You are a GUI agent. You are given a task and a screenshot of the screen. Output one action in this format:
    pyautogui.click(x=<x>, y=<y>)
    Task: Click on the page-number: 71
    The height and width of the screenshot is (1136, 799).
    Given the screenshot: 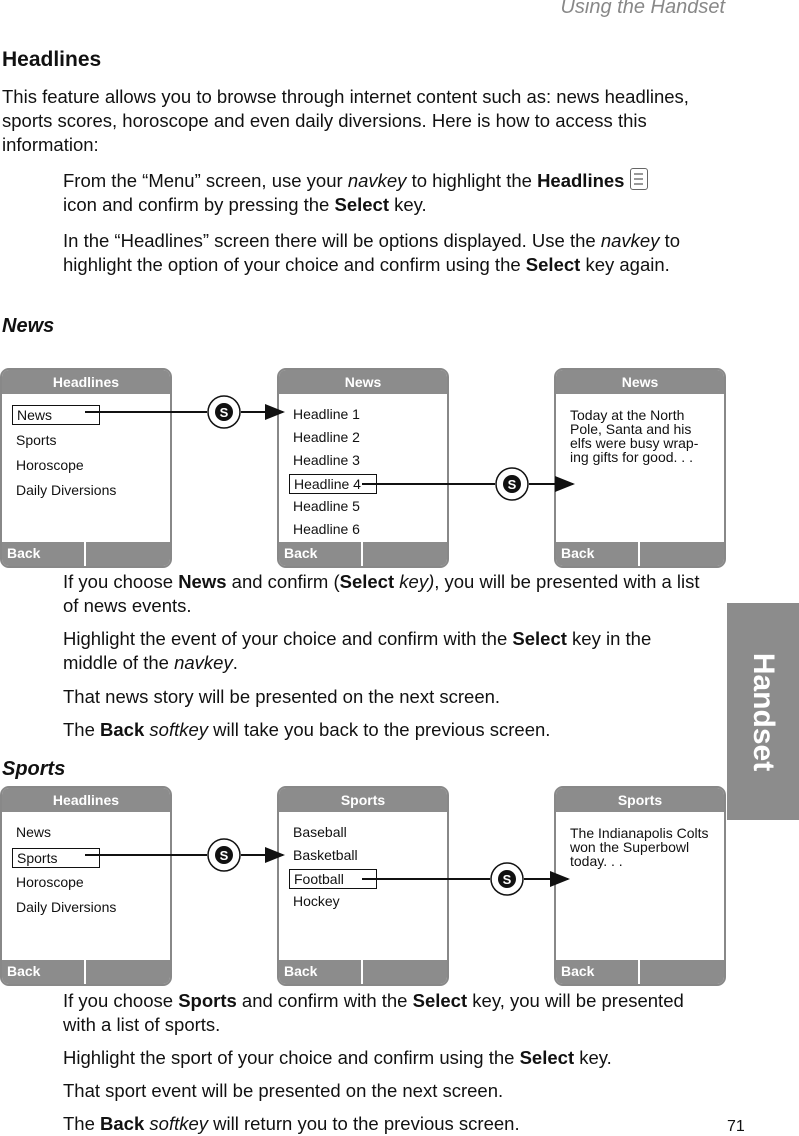 What is the action you would take?
    pyautogui.click(x=736, y=1126)
    